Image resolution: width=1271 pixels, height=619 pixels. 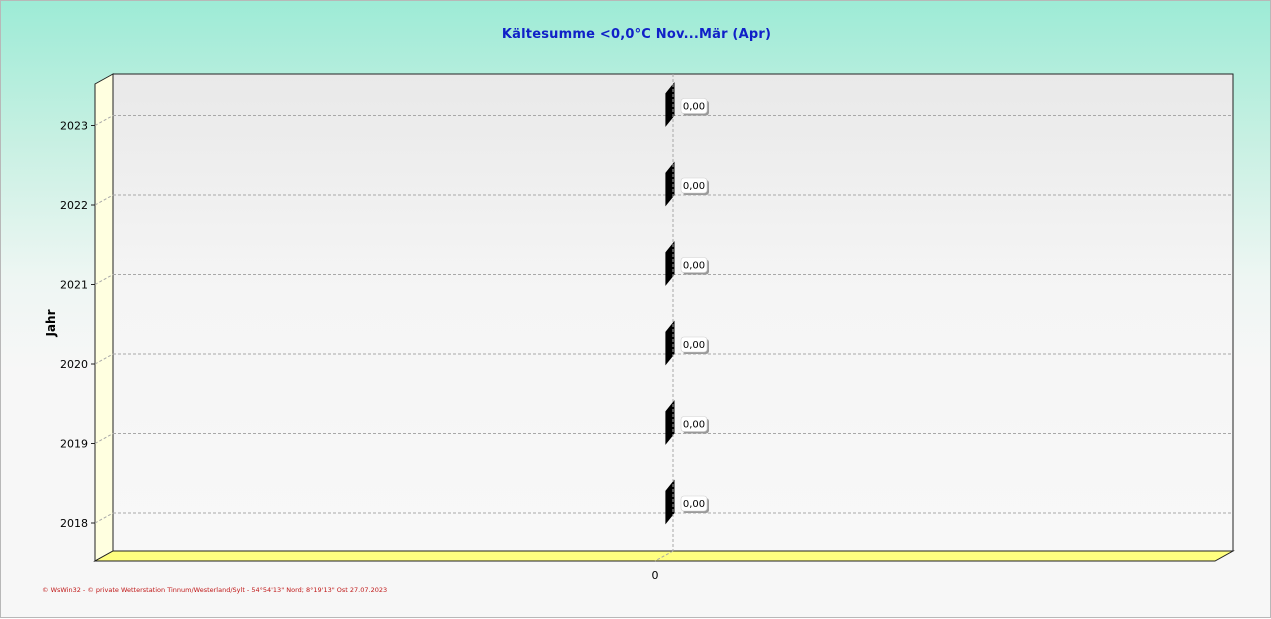 What do you see at coordinates (74, 126) in the screenshot?
I see `y-tick-label: 2023` at bounding box center [74, 126].